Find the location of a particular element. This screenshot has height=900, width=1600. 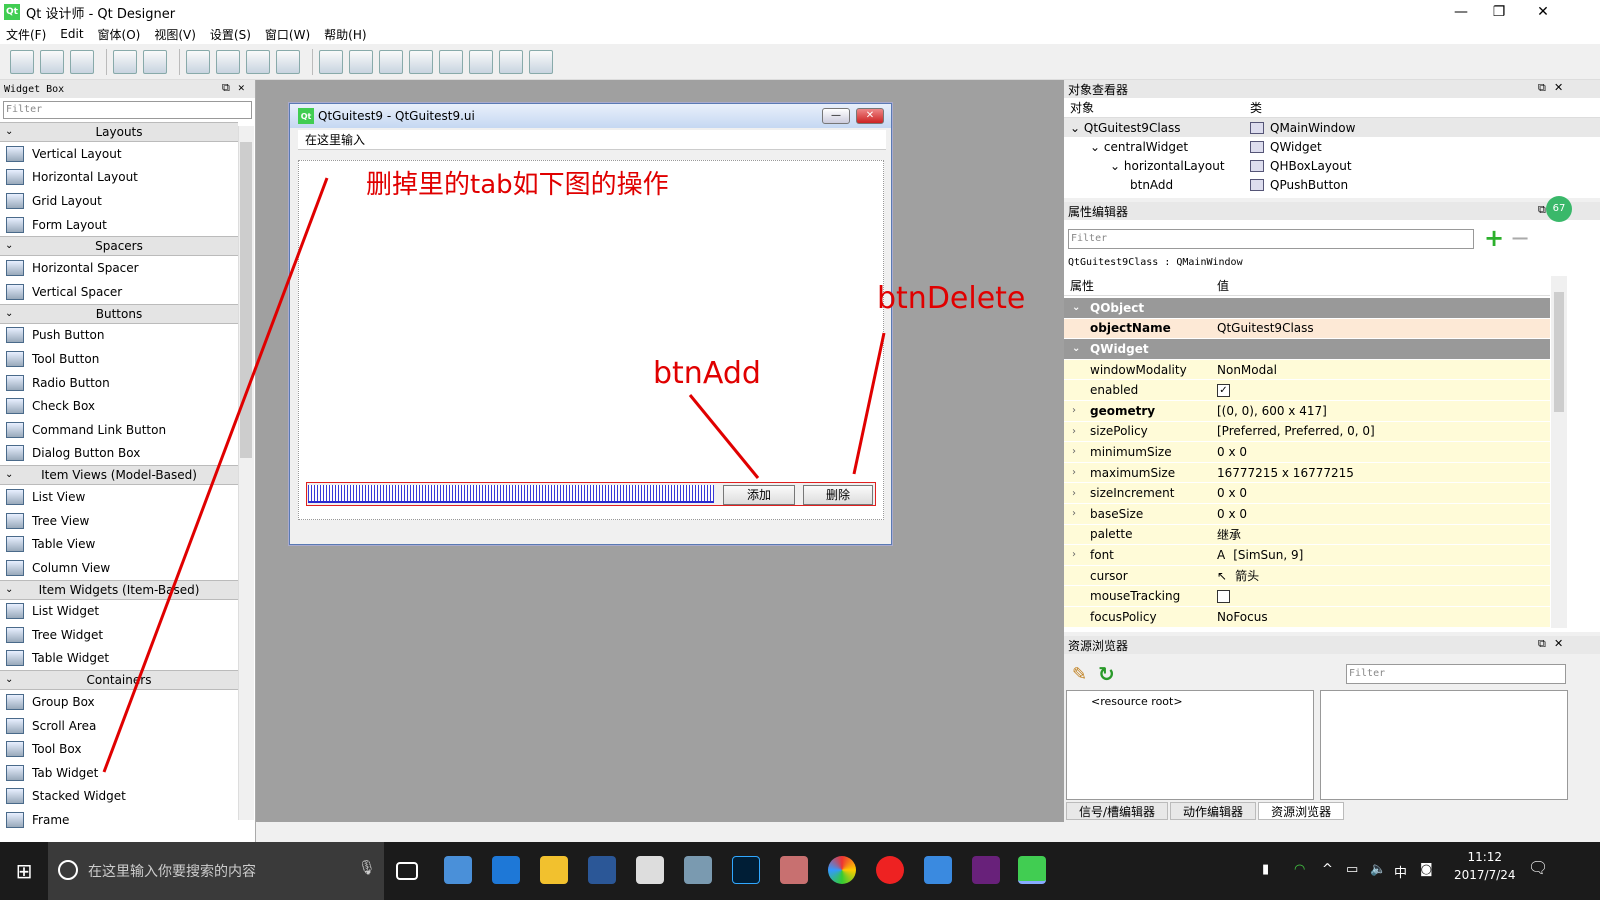

menu-edit: Edit is located at coordinates (71, 34).